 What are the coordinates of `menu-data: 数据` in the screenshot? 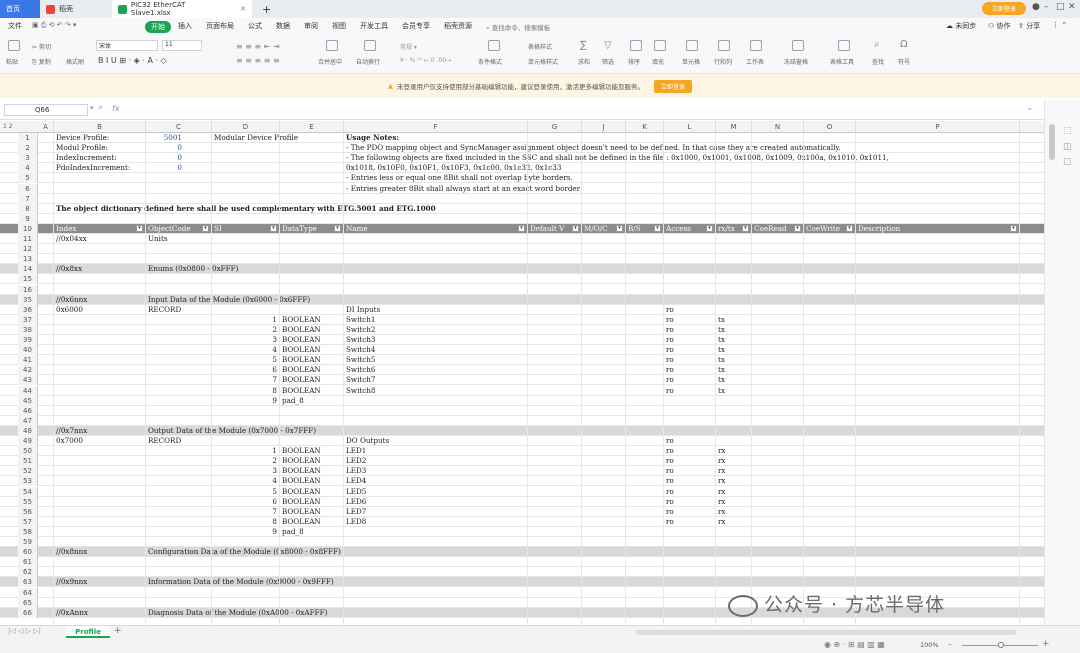 It's located at (283, 26).